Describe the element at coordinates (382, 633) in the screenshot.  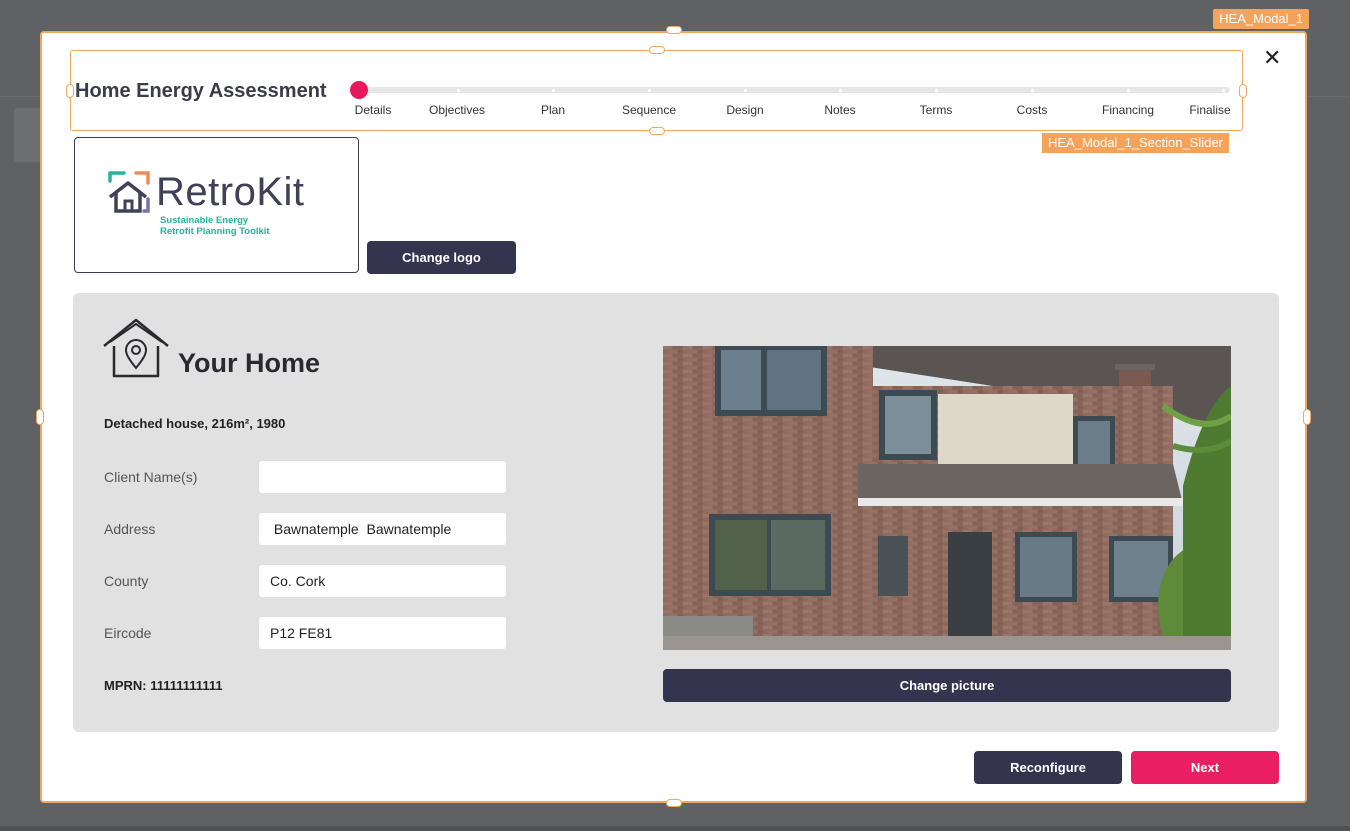
I see `eircode-input` at that location.